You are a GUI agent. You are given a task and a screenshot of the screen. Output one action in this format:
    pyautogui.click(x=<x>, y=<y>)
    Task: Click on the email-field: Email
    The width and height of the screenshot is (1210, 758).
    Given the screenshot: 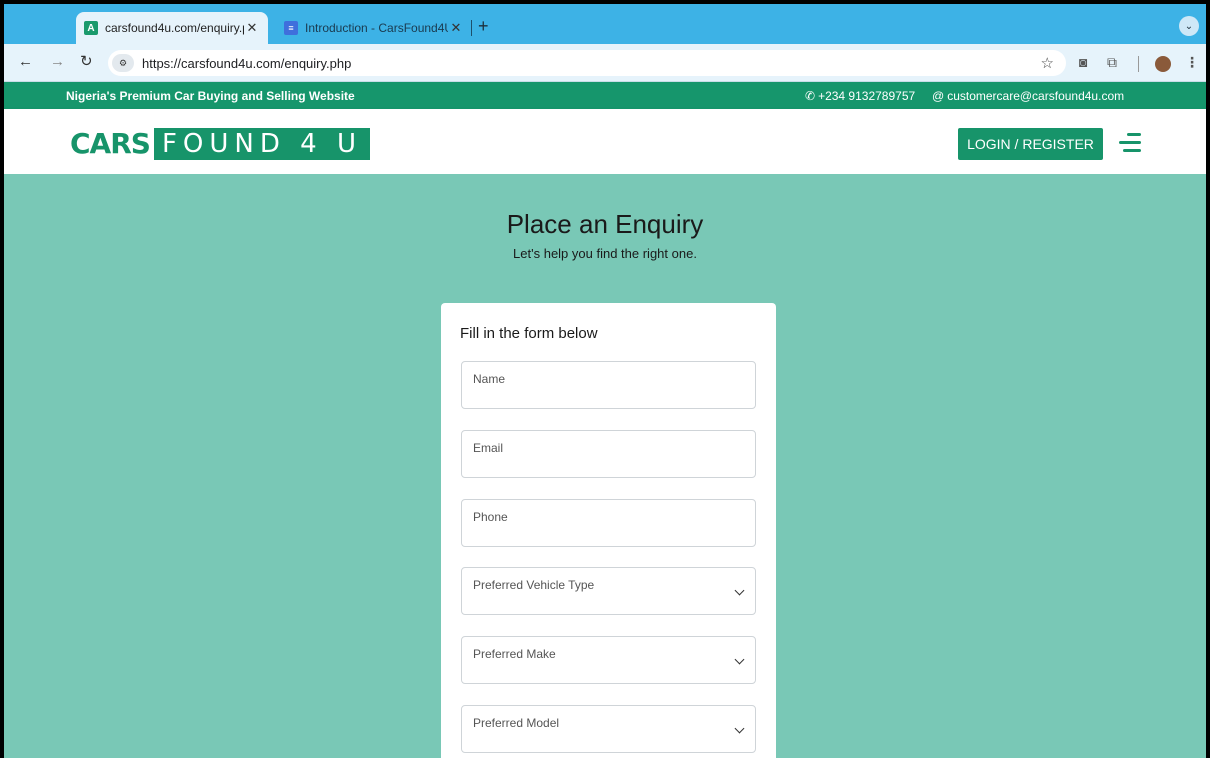 What is the action you would take?
    pyautogui.click(x=608, y=454)
    